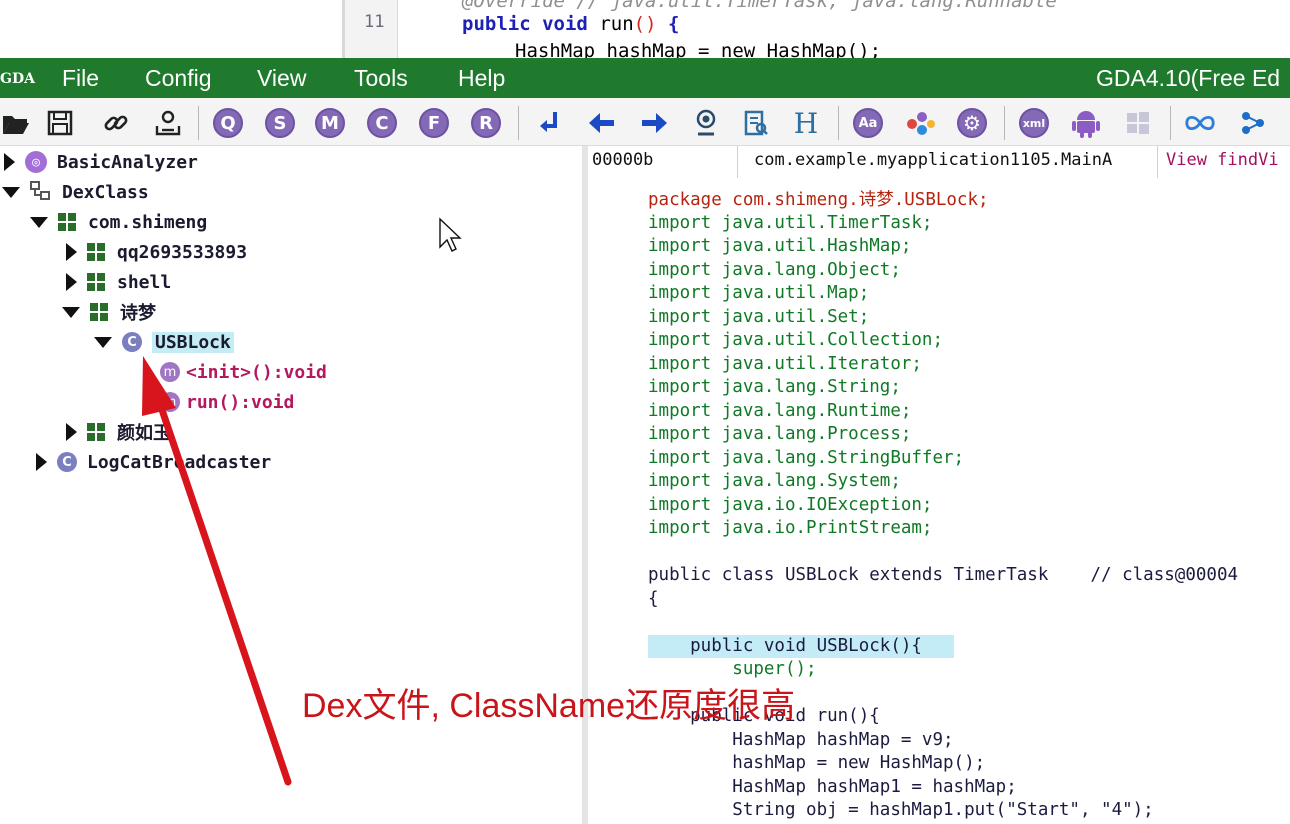  I want to click on tree-item-basicanalyzer: ◎ BasicAnalyzer, so click(101, 162).